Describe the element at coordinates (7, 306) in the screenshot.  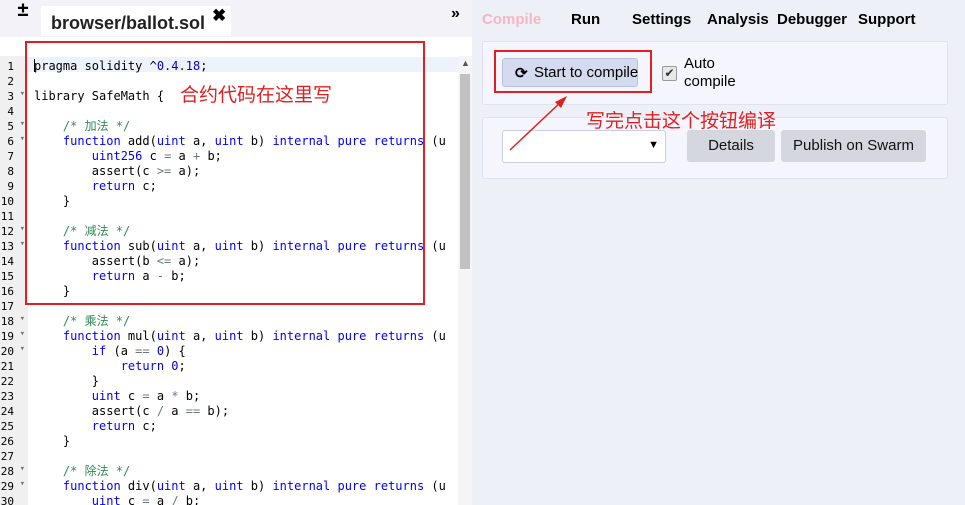
I see `line-number: 17` at that location.